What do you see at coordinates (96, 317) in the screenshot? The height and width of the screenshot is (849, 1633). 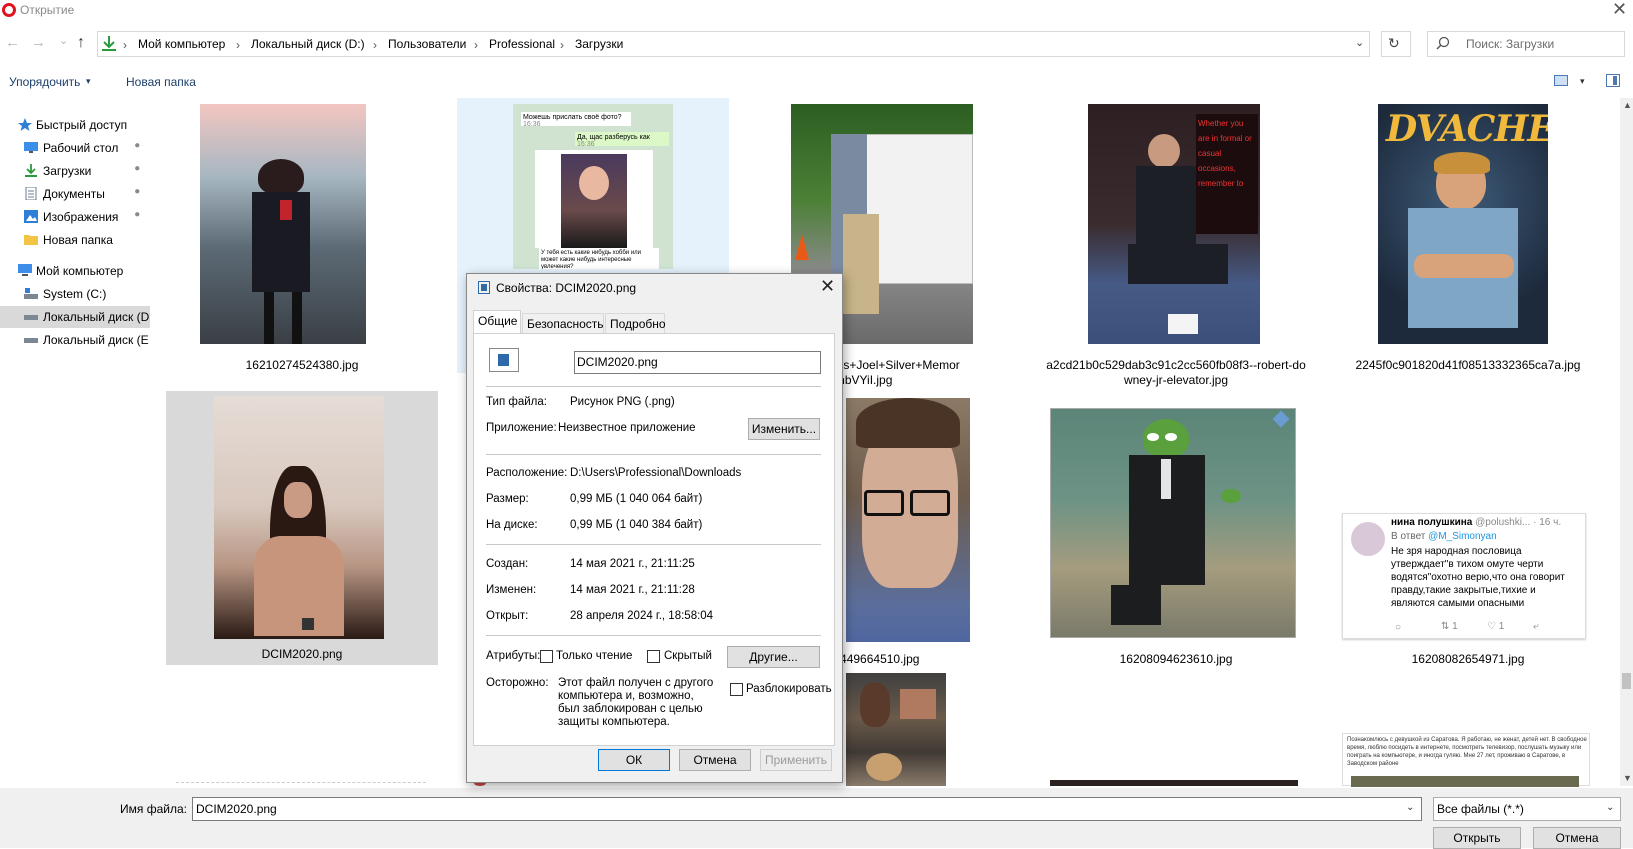 I see `sidebar-item-label: Локальный диск (D` at bounding box center [96, 317].